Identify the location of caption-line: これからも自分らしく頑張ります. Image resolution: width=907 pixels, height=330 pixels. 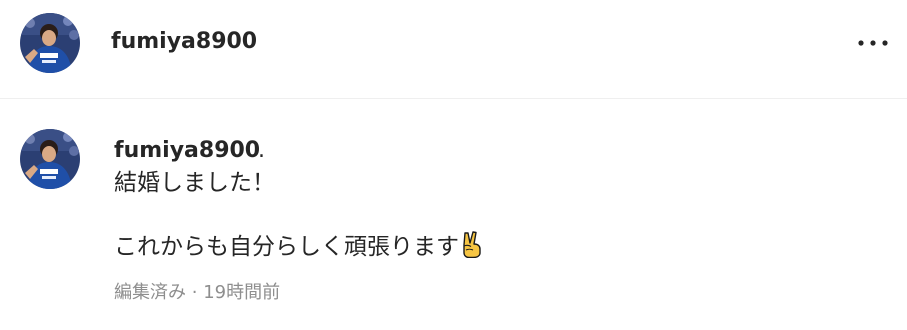
(298, 247).